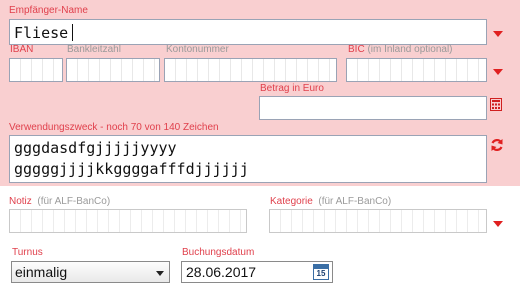 This screenshot has width=520, height=291. Describe the element at coordinates (497, 145) in the screenshot. I see `refresh-icon` at that location.